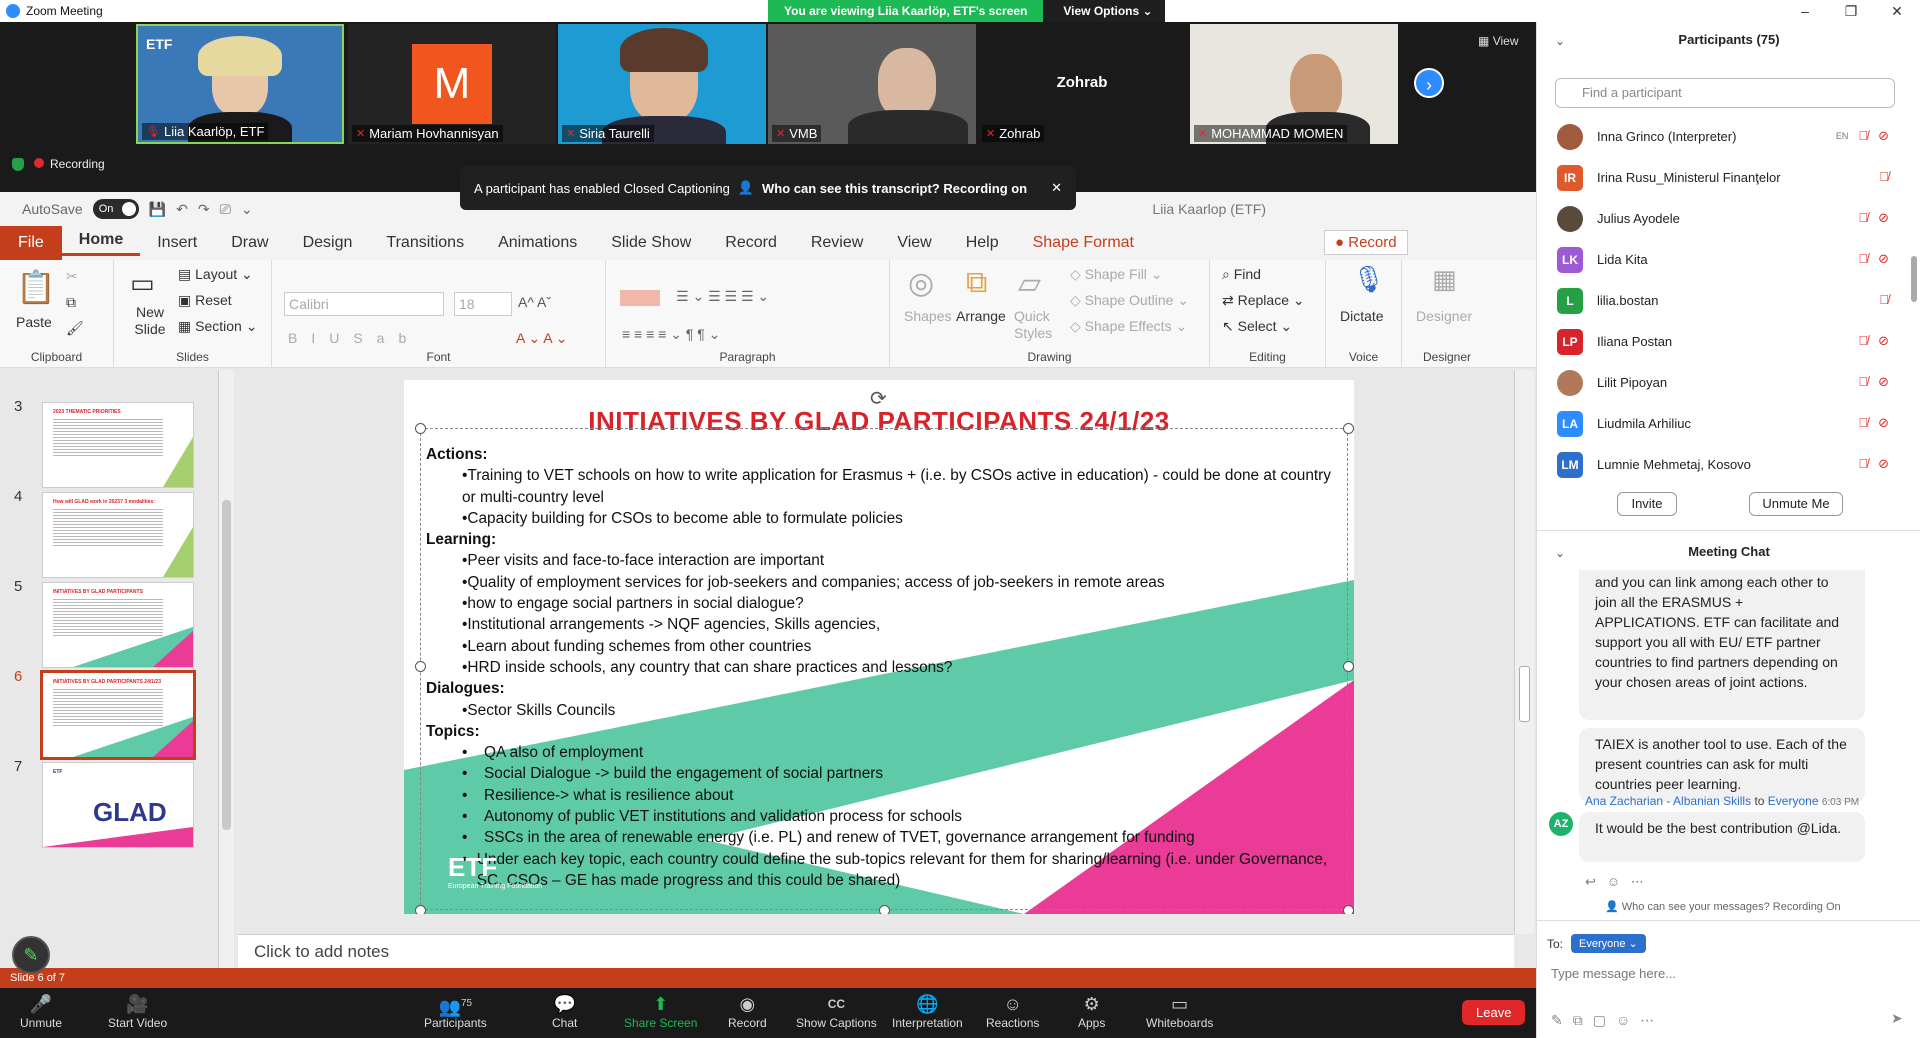 This screenshot has height=1038, width=1920. What do you see at coordinates (671, 334) in the screenshot?
I see `alignment-icons: ≡ ≡ ≡ ≡ ⌄ ¶ ¶ ⌄` at bounding box center [671, 334].